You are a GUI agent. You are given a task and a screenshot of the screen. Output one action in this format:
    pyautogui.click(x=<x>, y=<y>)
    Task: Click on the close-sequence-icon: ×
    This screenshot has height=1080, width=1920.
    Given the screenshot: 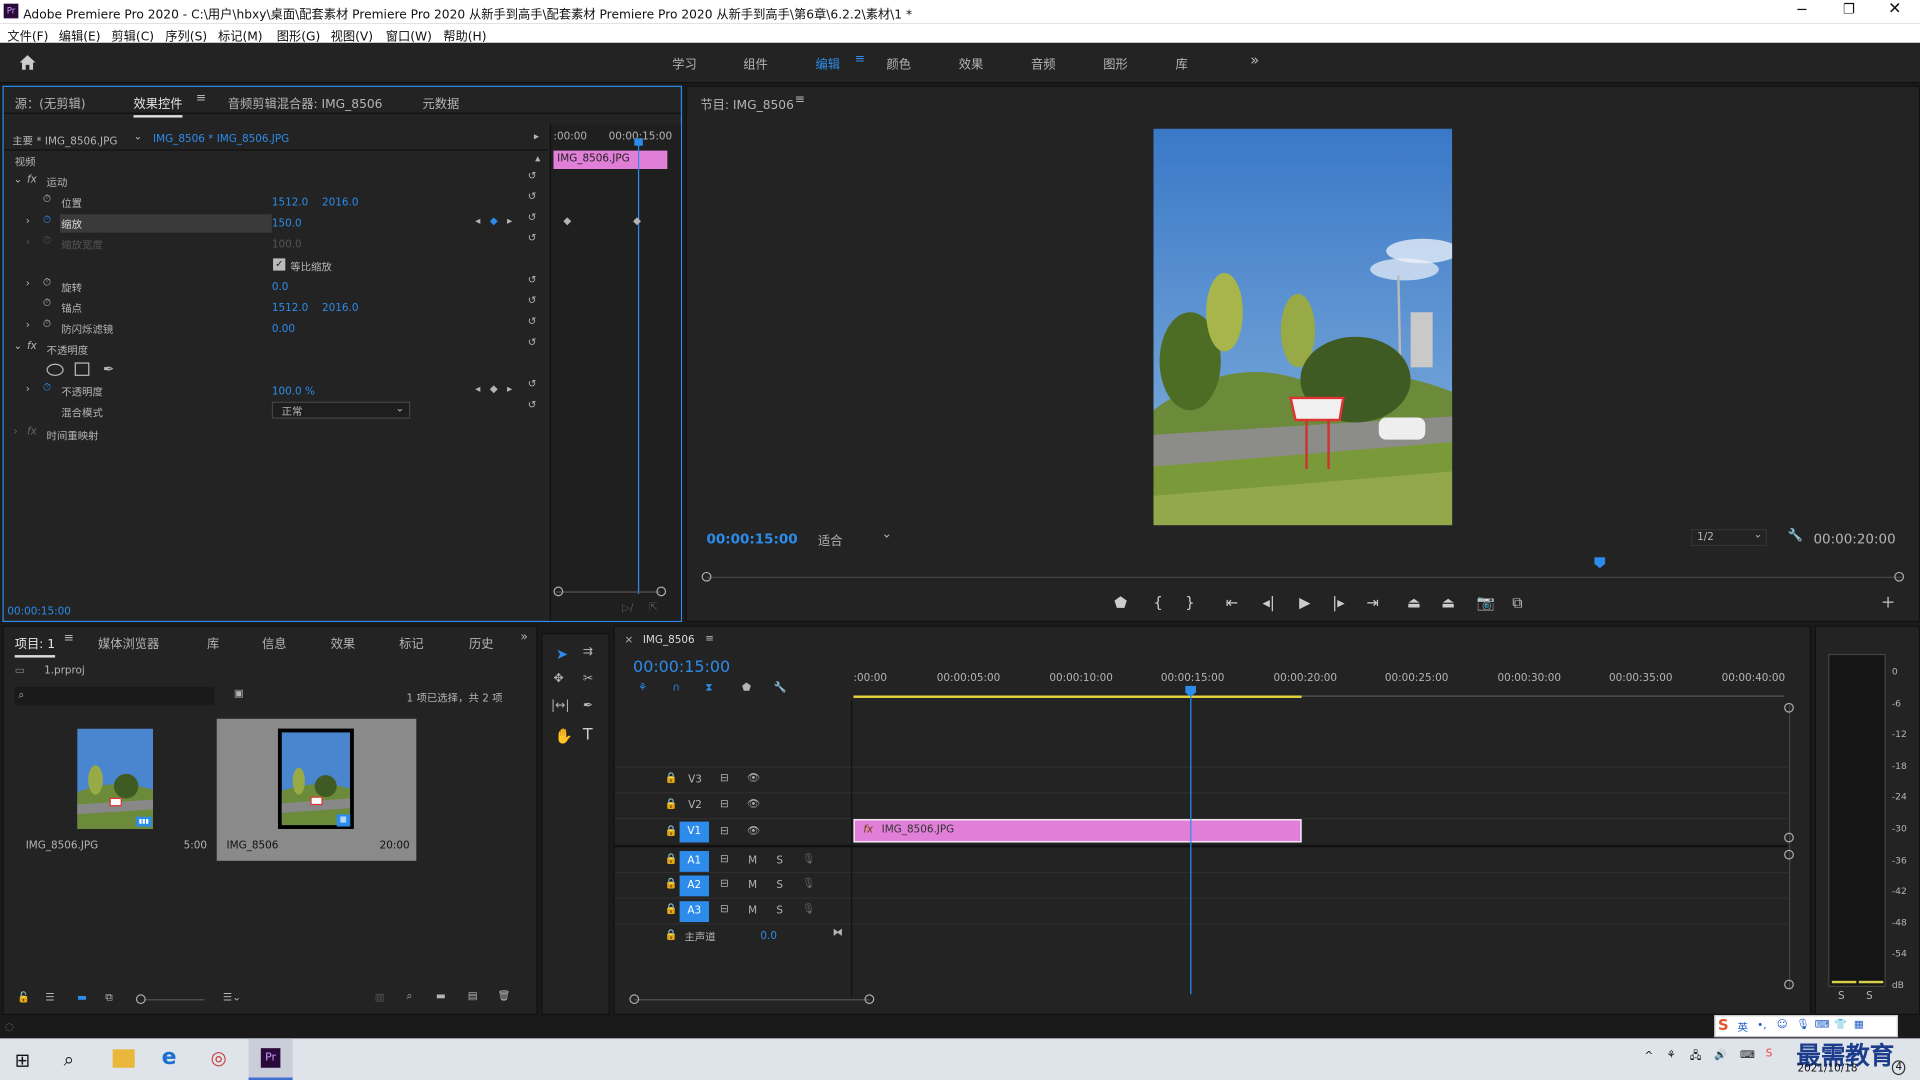 What is the action you would take?
    pyautogui.click(x=628, y=640)
    